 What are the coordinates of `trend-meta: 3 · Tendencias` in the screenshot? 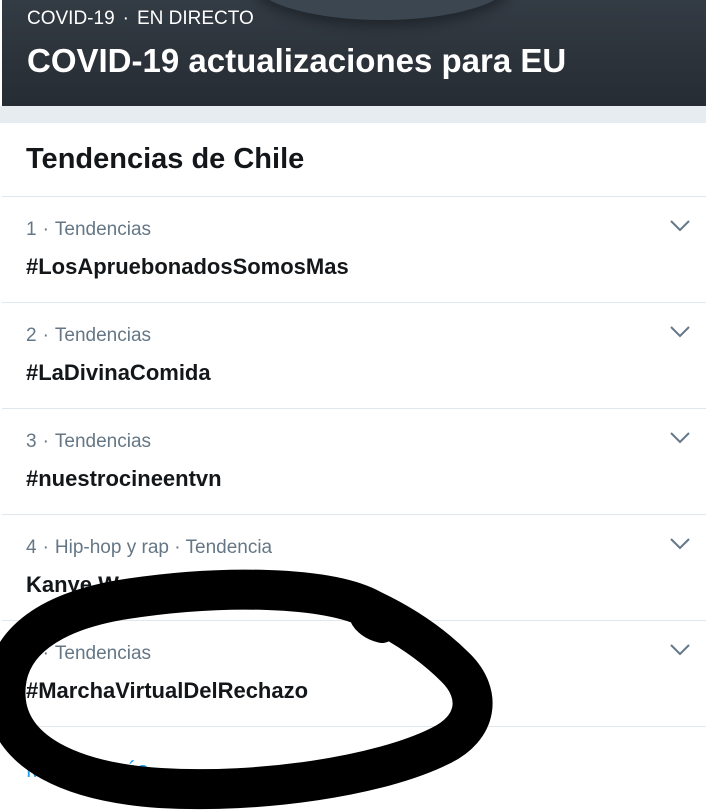 It's located at (88, 442).